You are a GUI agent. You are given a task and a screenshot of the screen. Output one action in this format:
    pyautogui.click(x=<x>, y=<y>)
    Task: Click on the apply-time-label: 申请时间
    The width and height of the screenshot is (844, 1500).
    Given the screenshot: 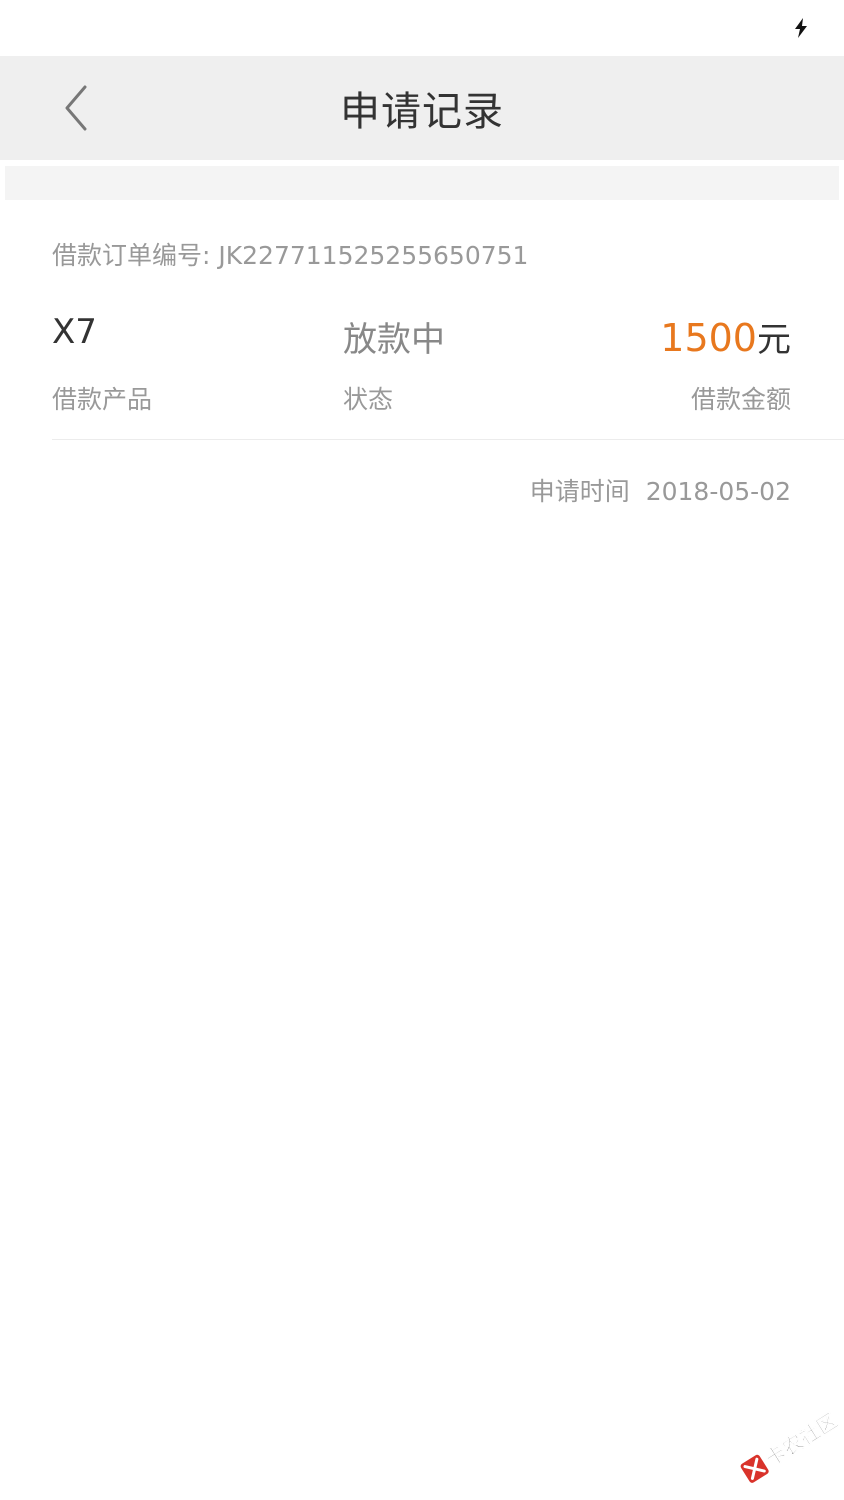 What is the action you would take?
    pyautogui.click(x=579, y=491)
    